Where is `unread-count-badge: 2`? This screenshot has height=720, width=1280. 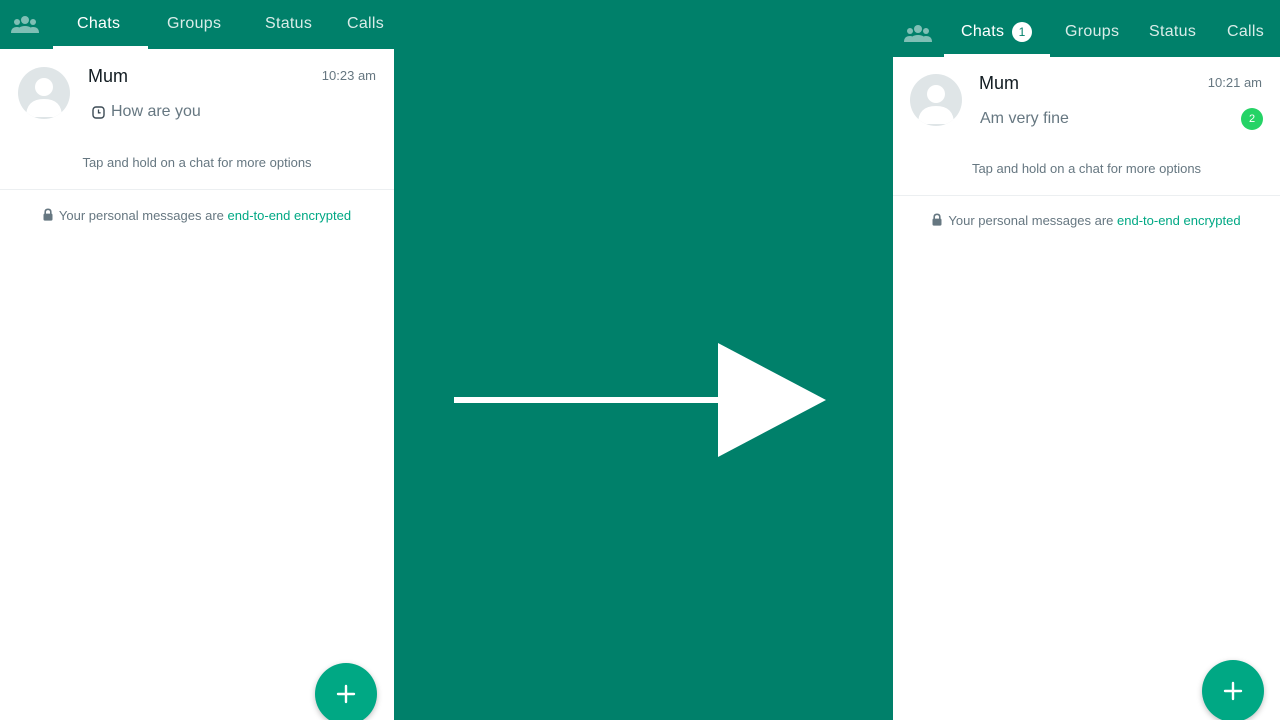
unread-count-badge: 2 is located at coordinates (1252, 119).